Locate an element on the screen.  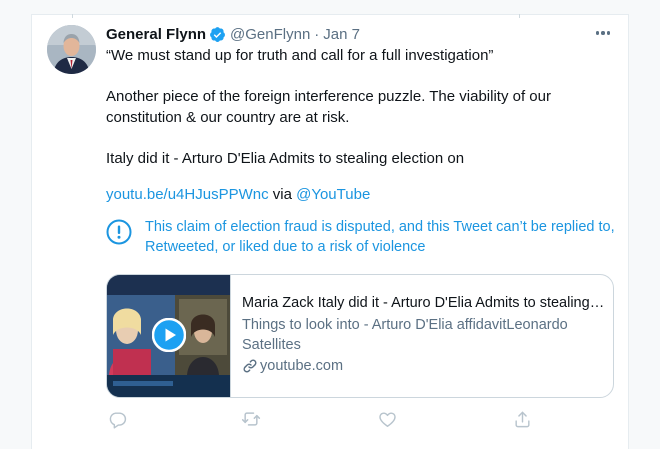
tweet-header: General Flynn @GenFlynn · Jan 7 is located at coordinates (233, 34).